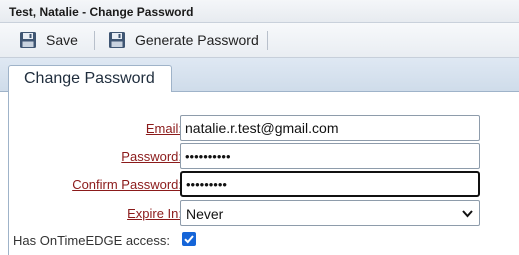  Describe the element at coordinates (467, 214) in the screenshot. I see `chevron-down-icon` at that location.